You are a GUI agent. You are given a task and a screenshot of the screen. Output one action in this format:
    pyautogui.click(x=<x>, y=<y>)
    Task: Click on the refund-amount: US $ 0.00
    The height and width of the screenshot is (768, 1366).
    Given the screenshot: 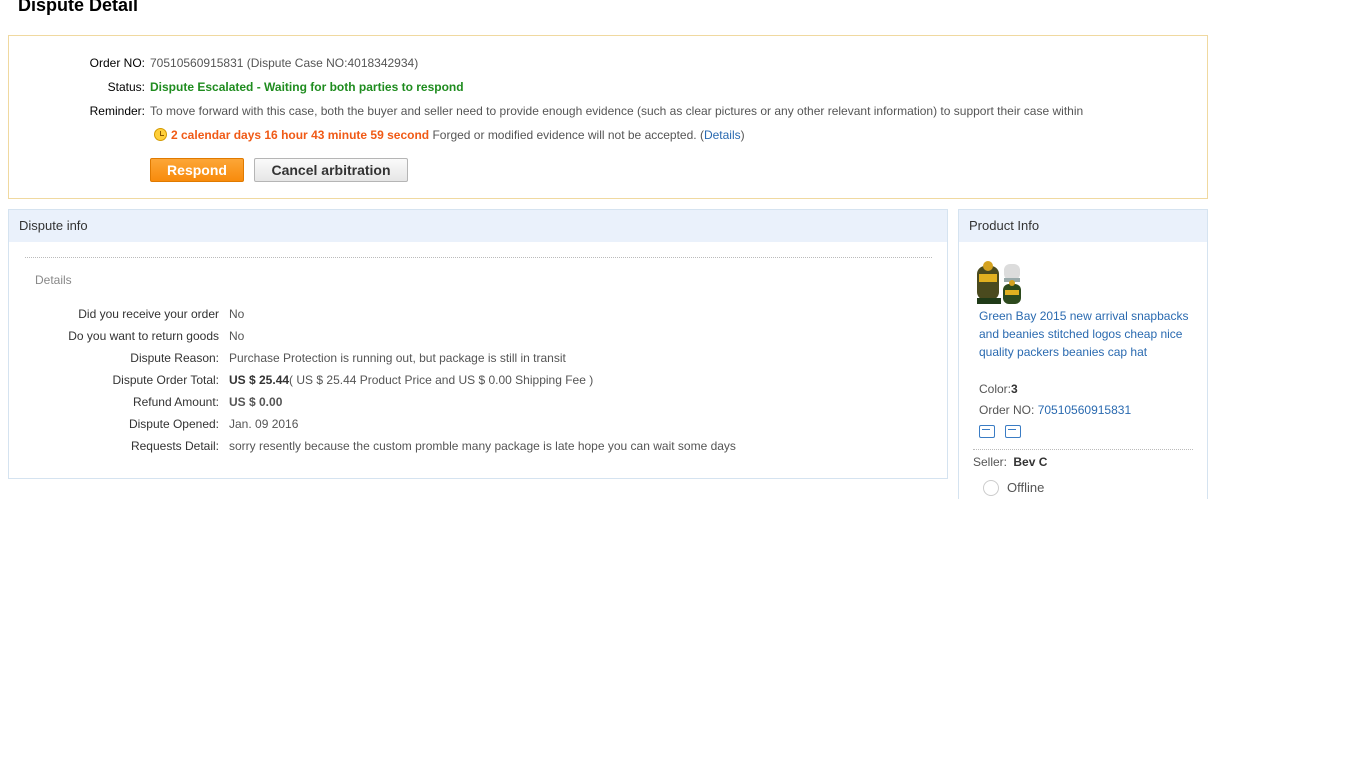 What is the action you would take?
    pyautogui.click(x=256, y=402)
    